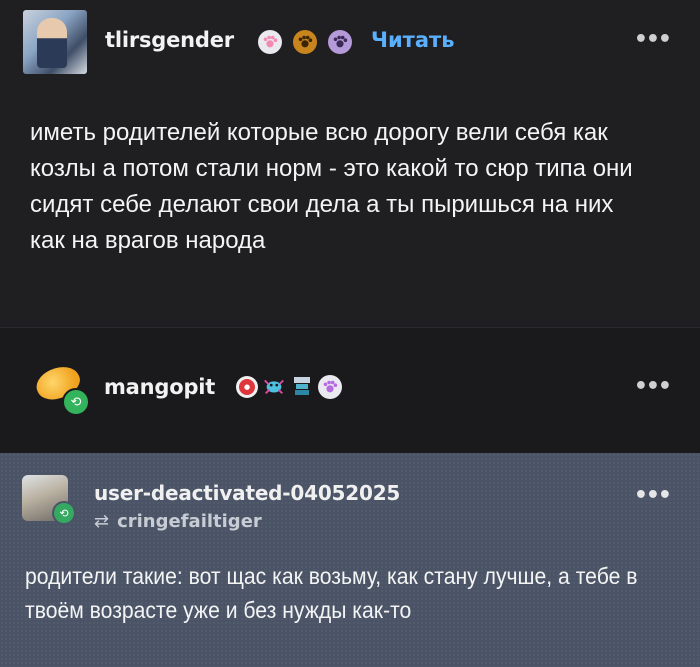 The width and height of the screenshot is (700, 667). What do you see at coordinates (169, 40) in the screenshot?
I see `username: tlirsgender` at bounding box center [169, 40].